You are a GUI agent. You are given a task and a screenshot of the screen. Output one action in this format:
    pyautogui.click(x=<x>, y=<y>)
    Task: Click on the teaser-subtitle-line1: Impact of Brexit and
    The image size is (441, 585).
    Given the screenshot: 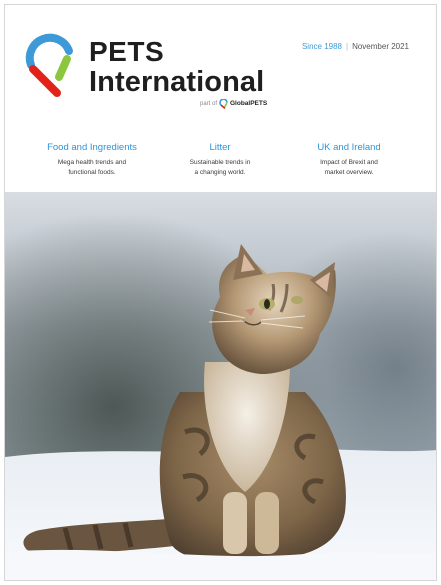 What is the action you would take?
    pyautogui.click(x=349, y=162)
    